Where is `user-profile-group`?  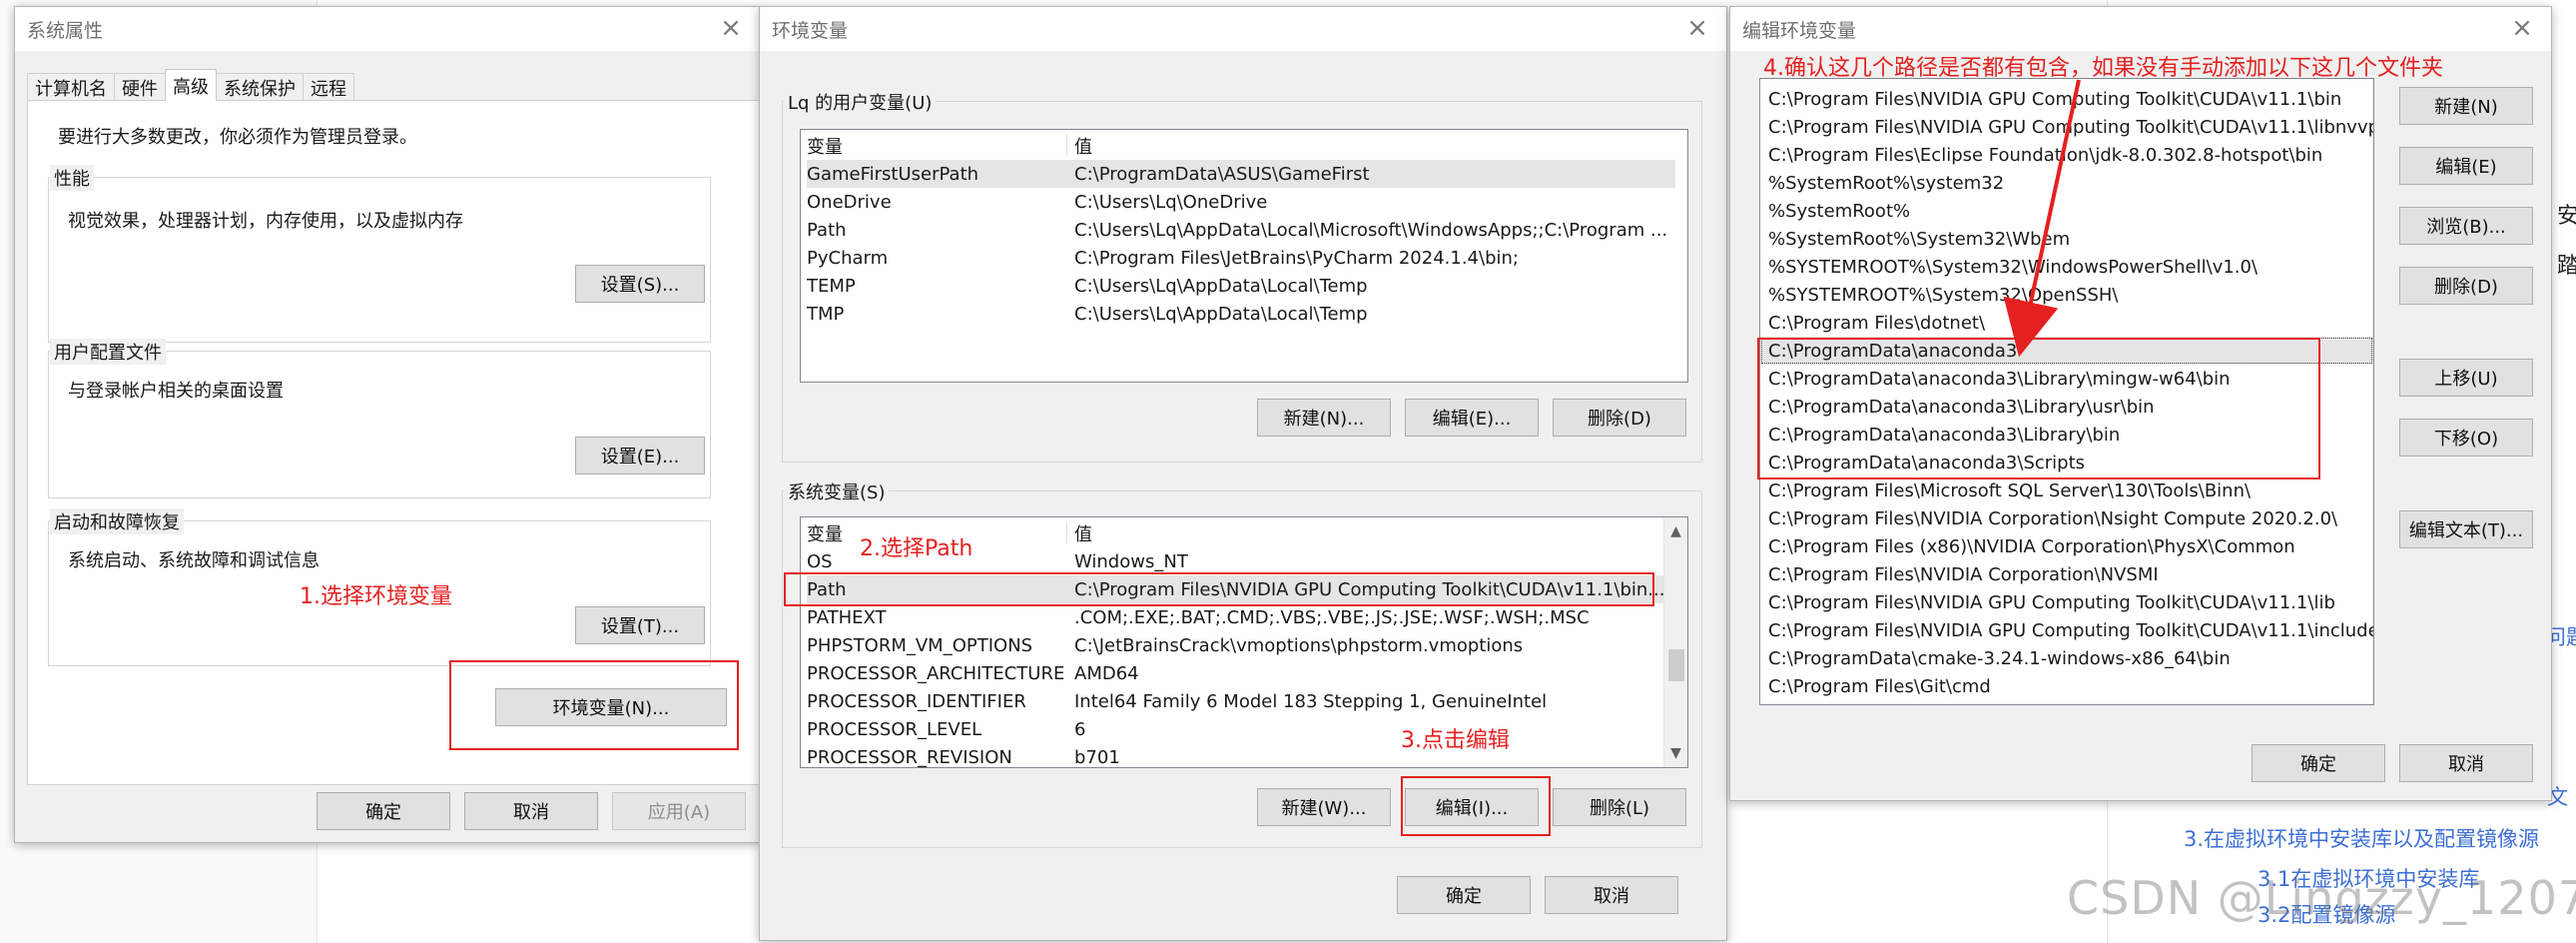 user-profile-group is located at coordinates (379, 425).